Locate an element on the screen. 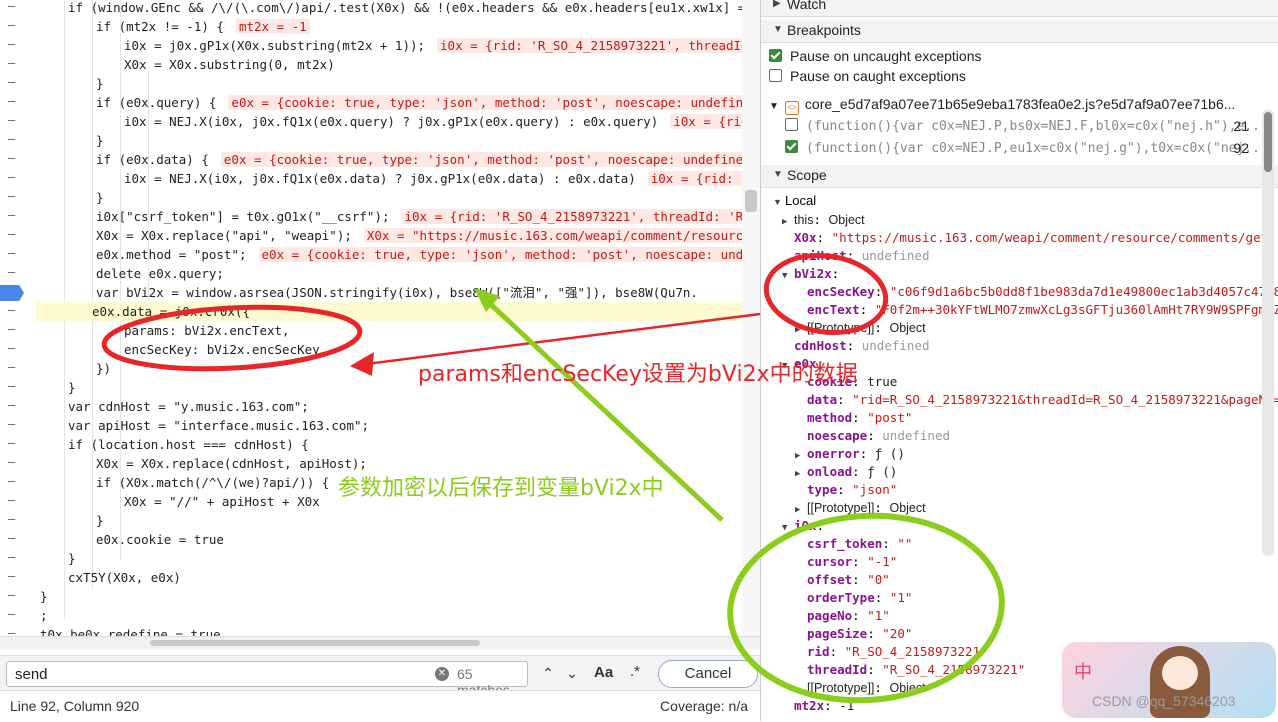 Image resolution: width=1278 pixels, height=722 pixels. search-box: ✕ 65 matches is located at coordinates (267, 679).